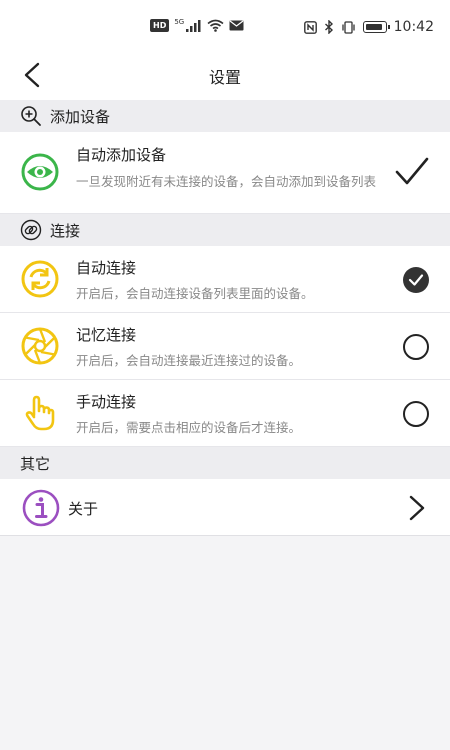 The height and width of the screenshot is (750, 450). Describe the element at coordinates (412, 172) in the screenshot. I see `checkmark-icon` at that location.